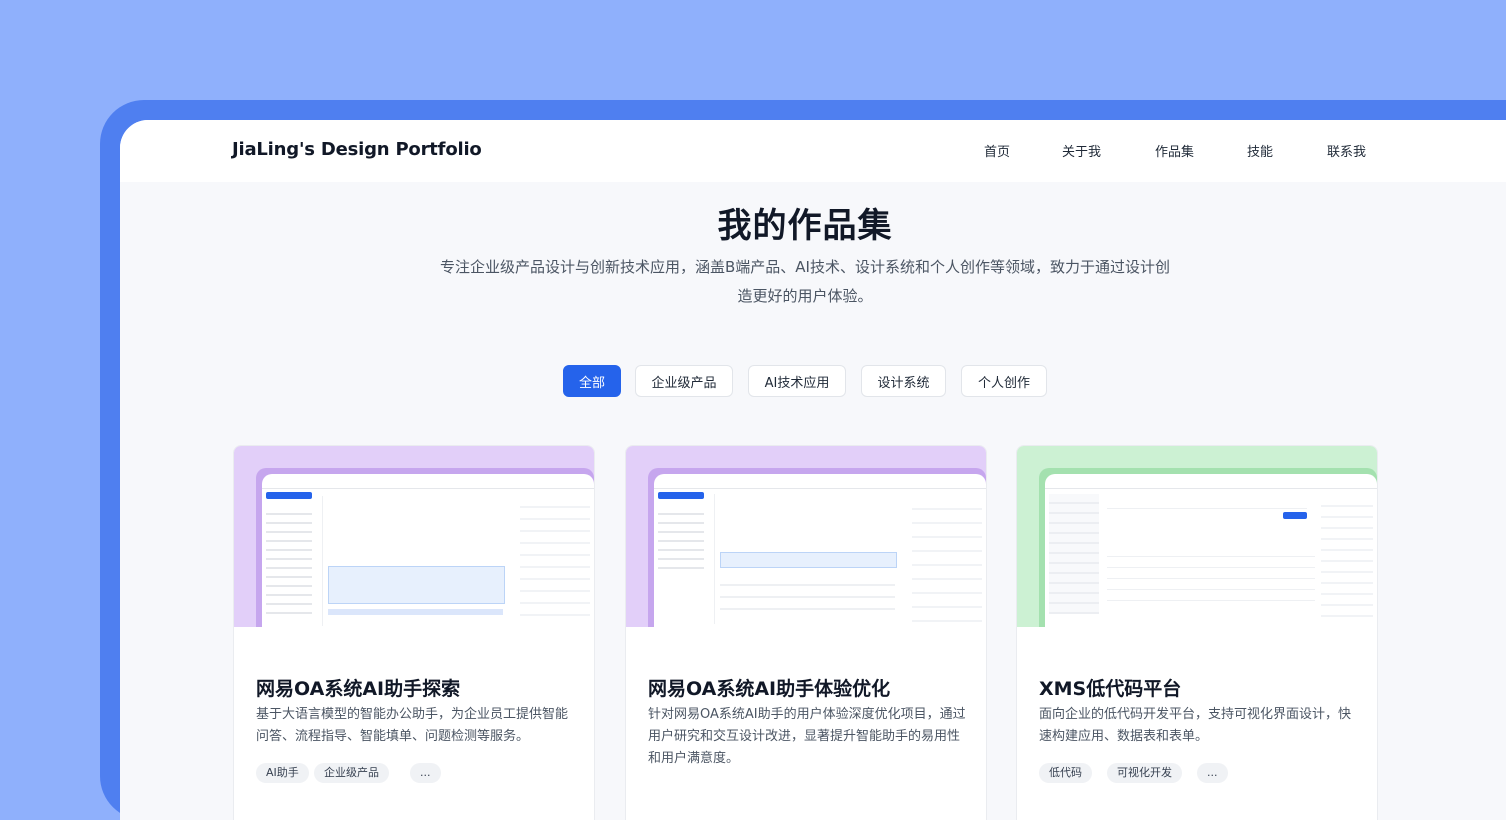 This screenshot has width=1506, height=820. I want to click on filter-enterprise-button: 企业级产品, so click(684, 381).